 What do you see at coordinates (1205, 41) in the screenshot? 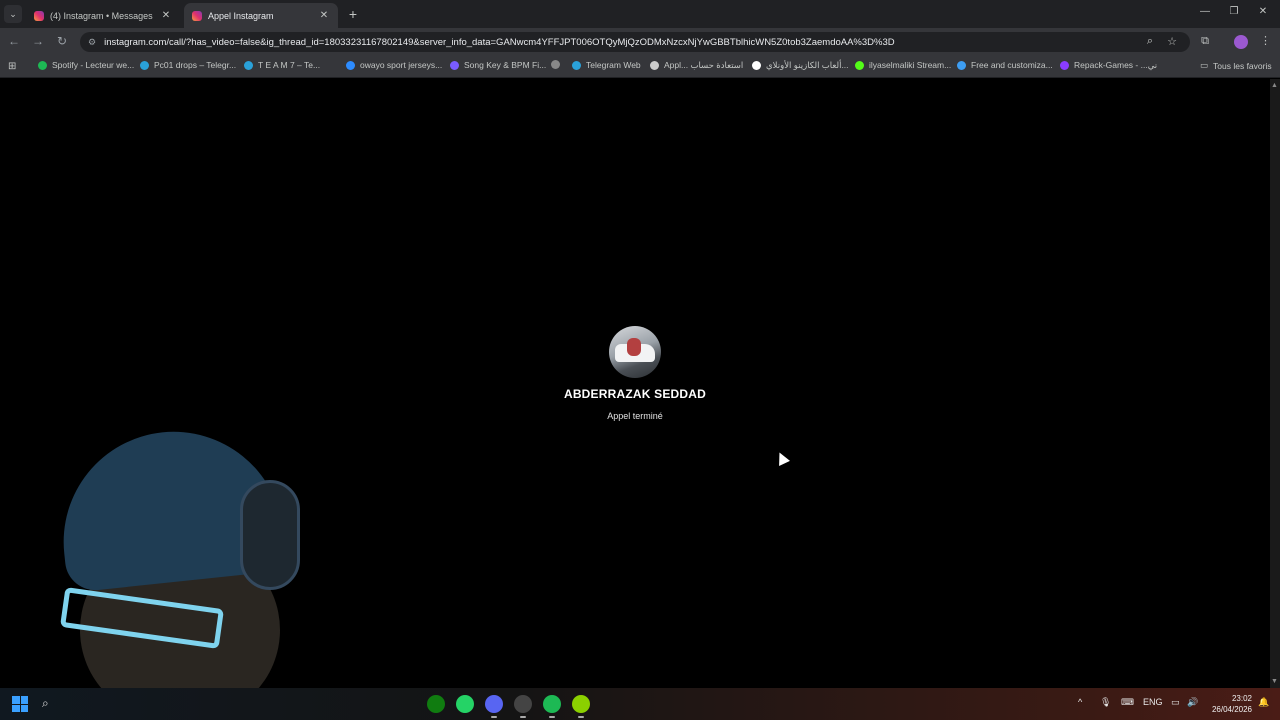
I see `extensions-icon: ⧉` at bounding box center [1205, 41].